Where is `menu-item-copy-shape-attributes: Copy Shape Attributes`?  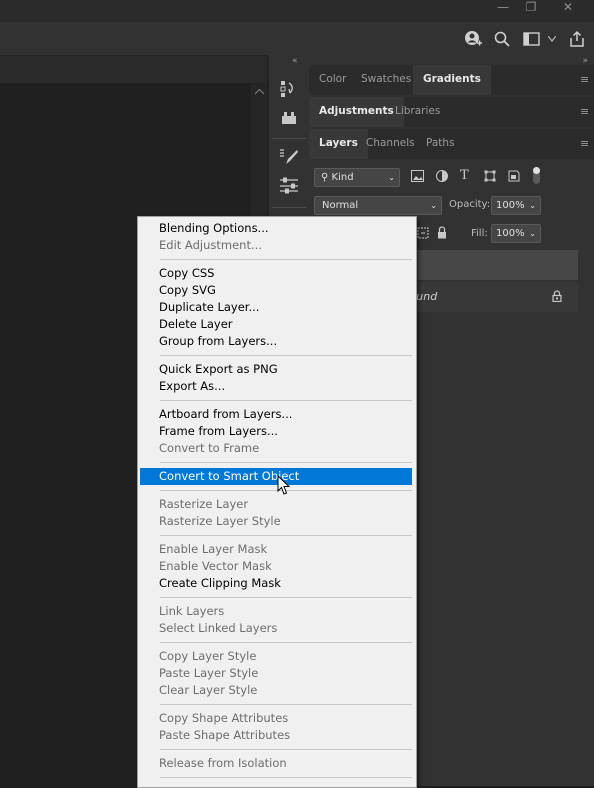 menu-item-copy-shape-attributes: Copy Shape Attributes is located at coordinates (224, 718).